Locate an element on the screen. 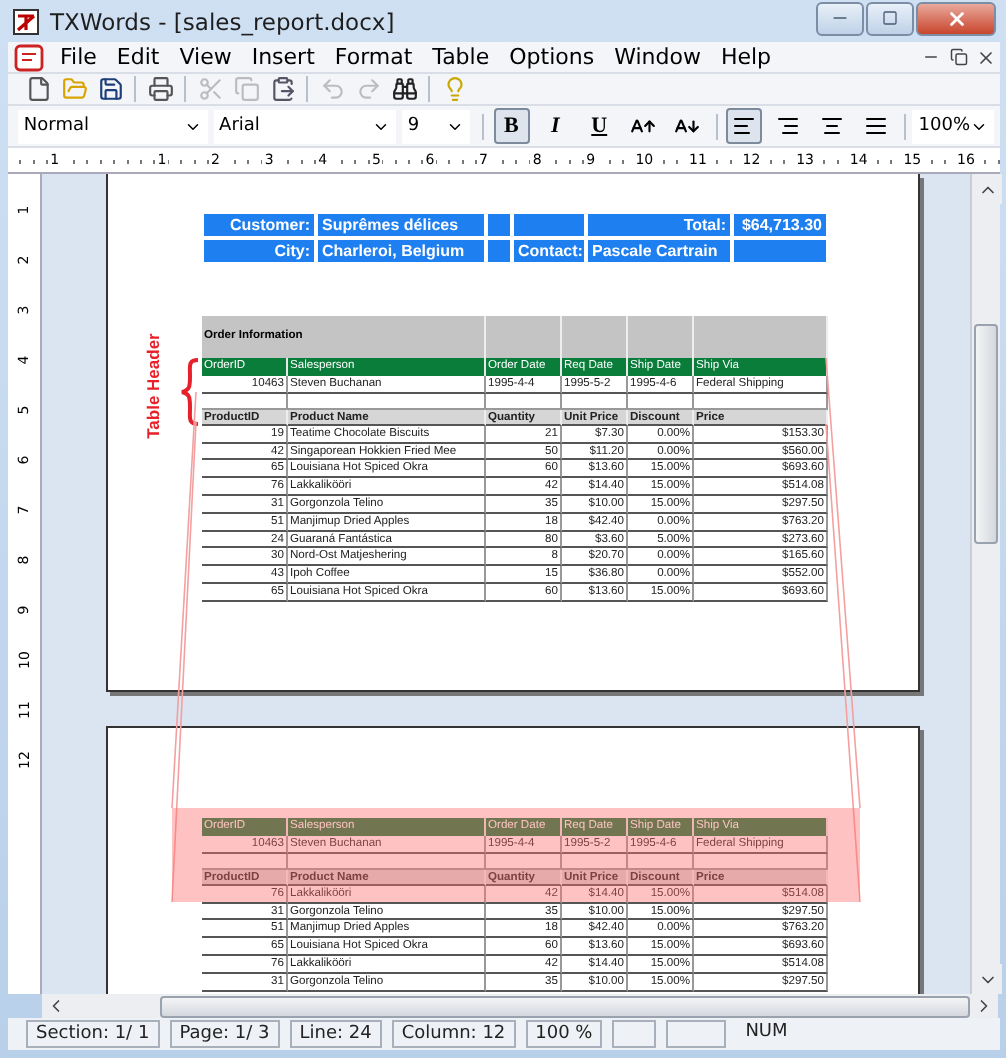  menu-item: Edit is located at coordinates (138, 57).